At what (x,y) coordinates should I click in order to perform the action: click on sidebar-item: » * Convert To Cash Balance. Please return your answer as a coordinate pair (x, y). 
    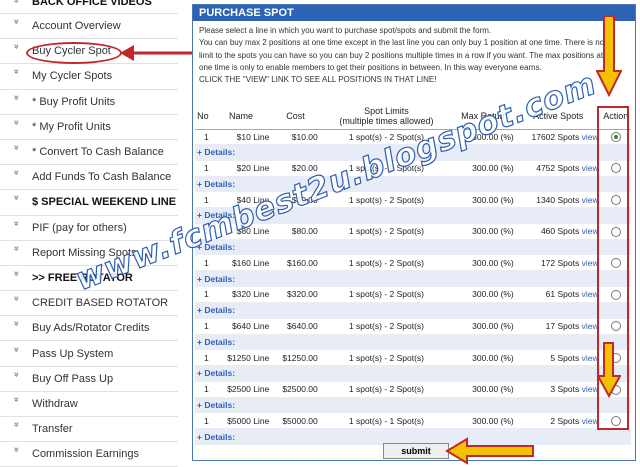
    Looking at the image, I should click on (89, 153).